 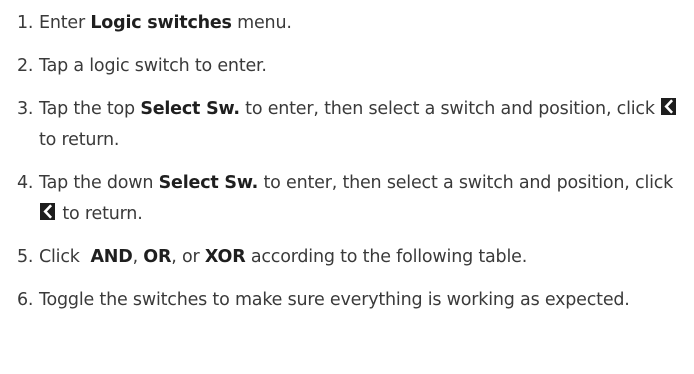 I want to click on step-number: 6., so click(x=25, y=300).